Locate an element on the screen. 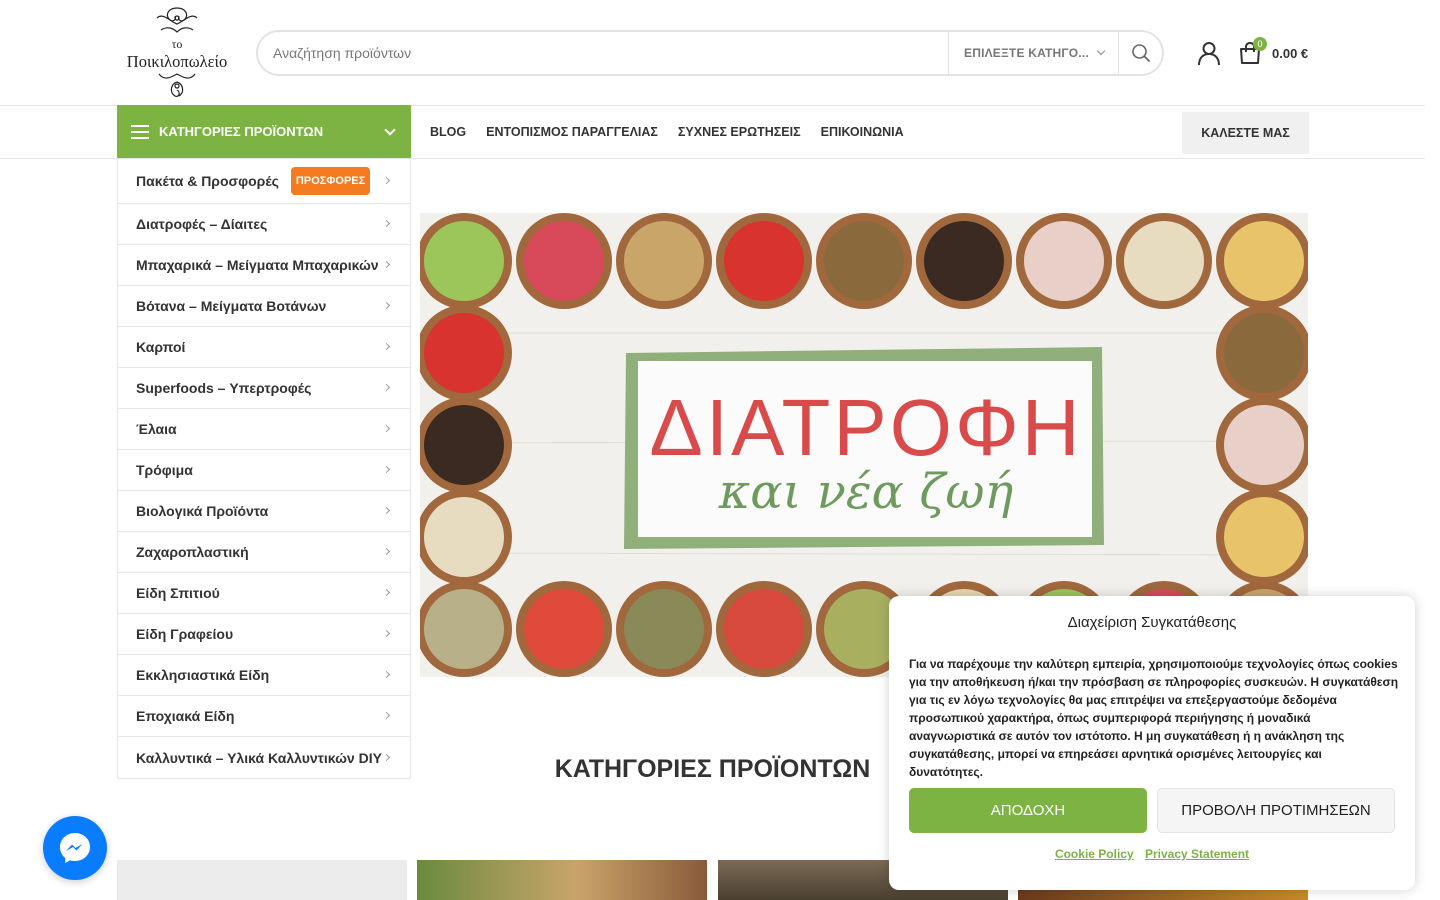 The image size is (1440, 900). cookie-links: Cookie Policy Privacy Statement is located at coordinates (1152, 854).